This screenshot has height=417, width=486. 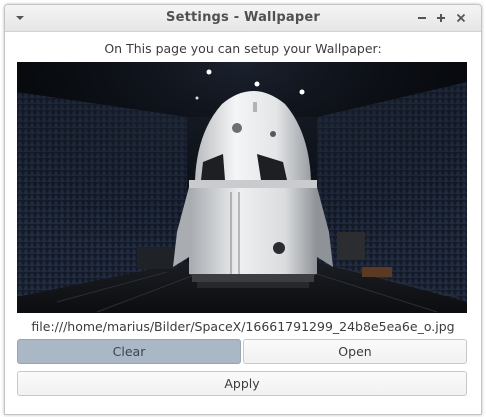 I want to click on close-icon, so click(x=461, y=18).